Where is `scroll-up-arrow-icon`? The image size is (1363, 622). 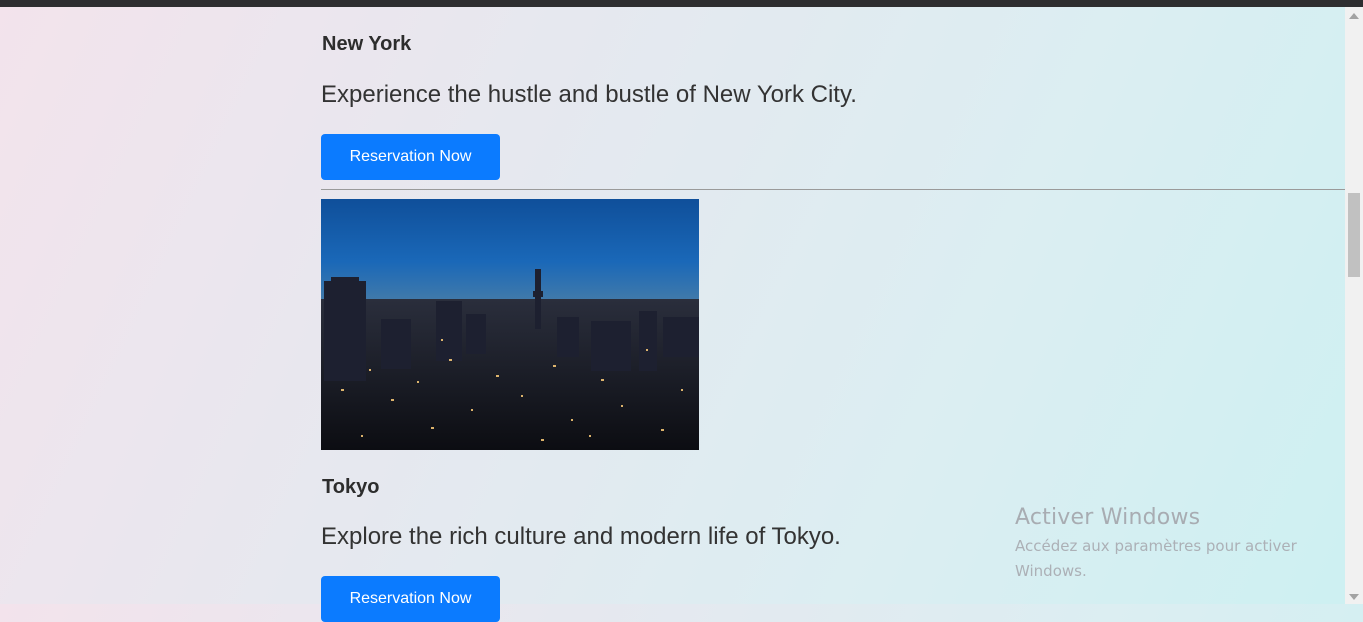 scroll-up-arrow-icon is located at coordinates (1354, 16).